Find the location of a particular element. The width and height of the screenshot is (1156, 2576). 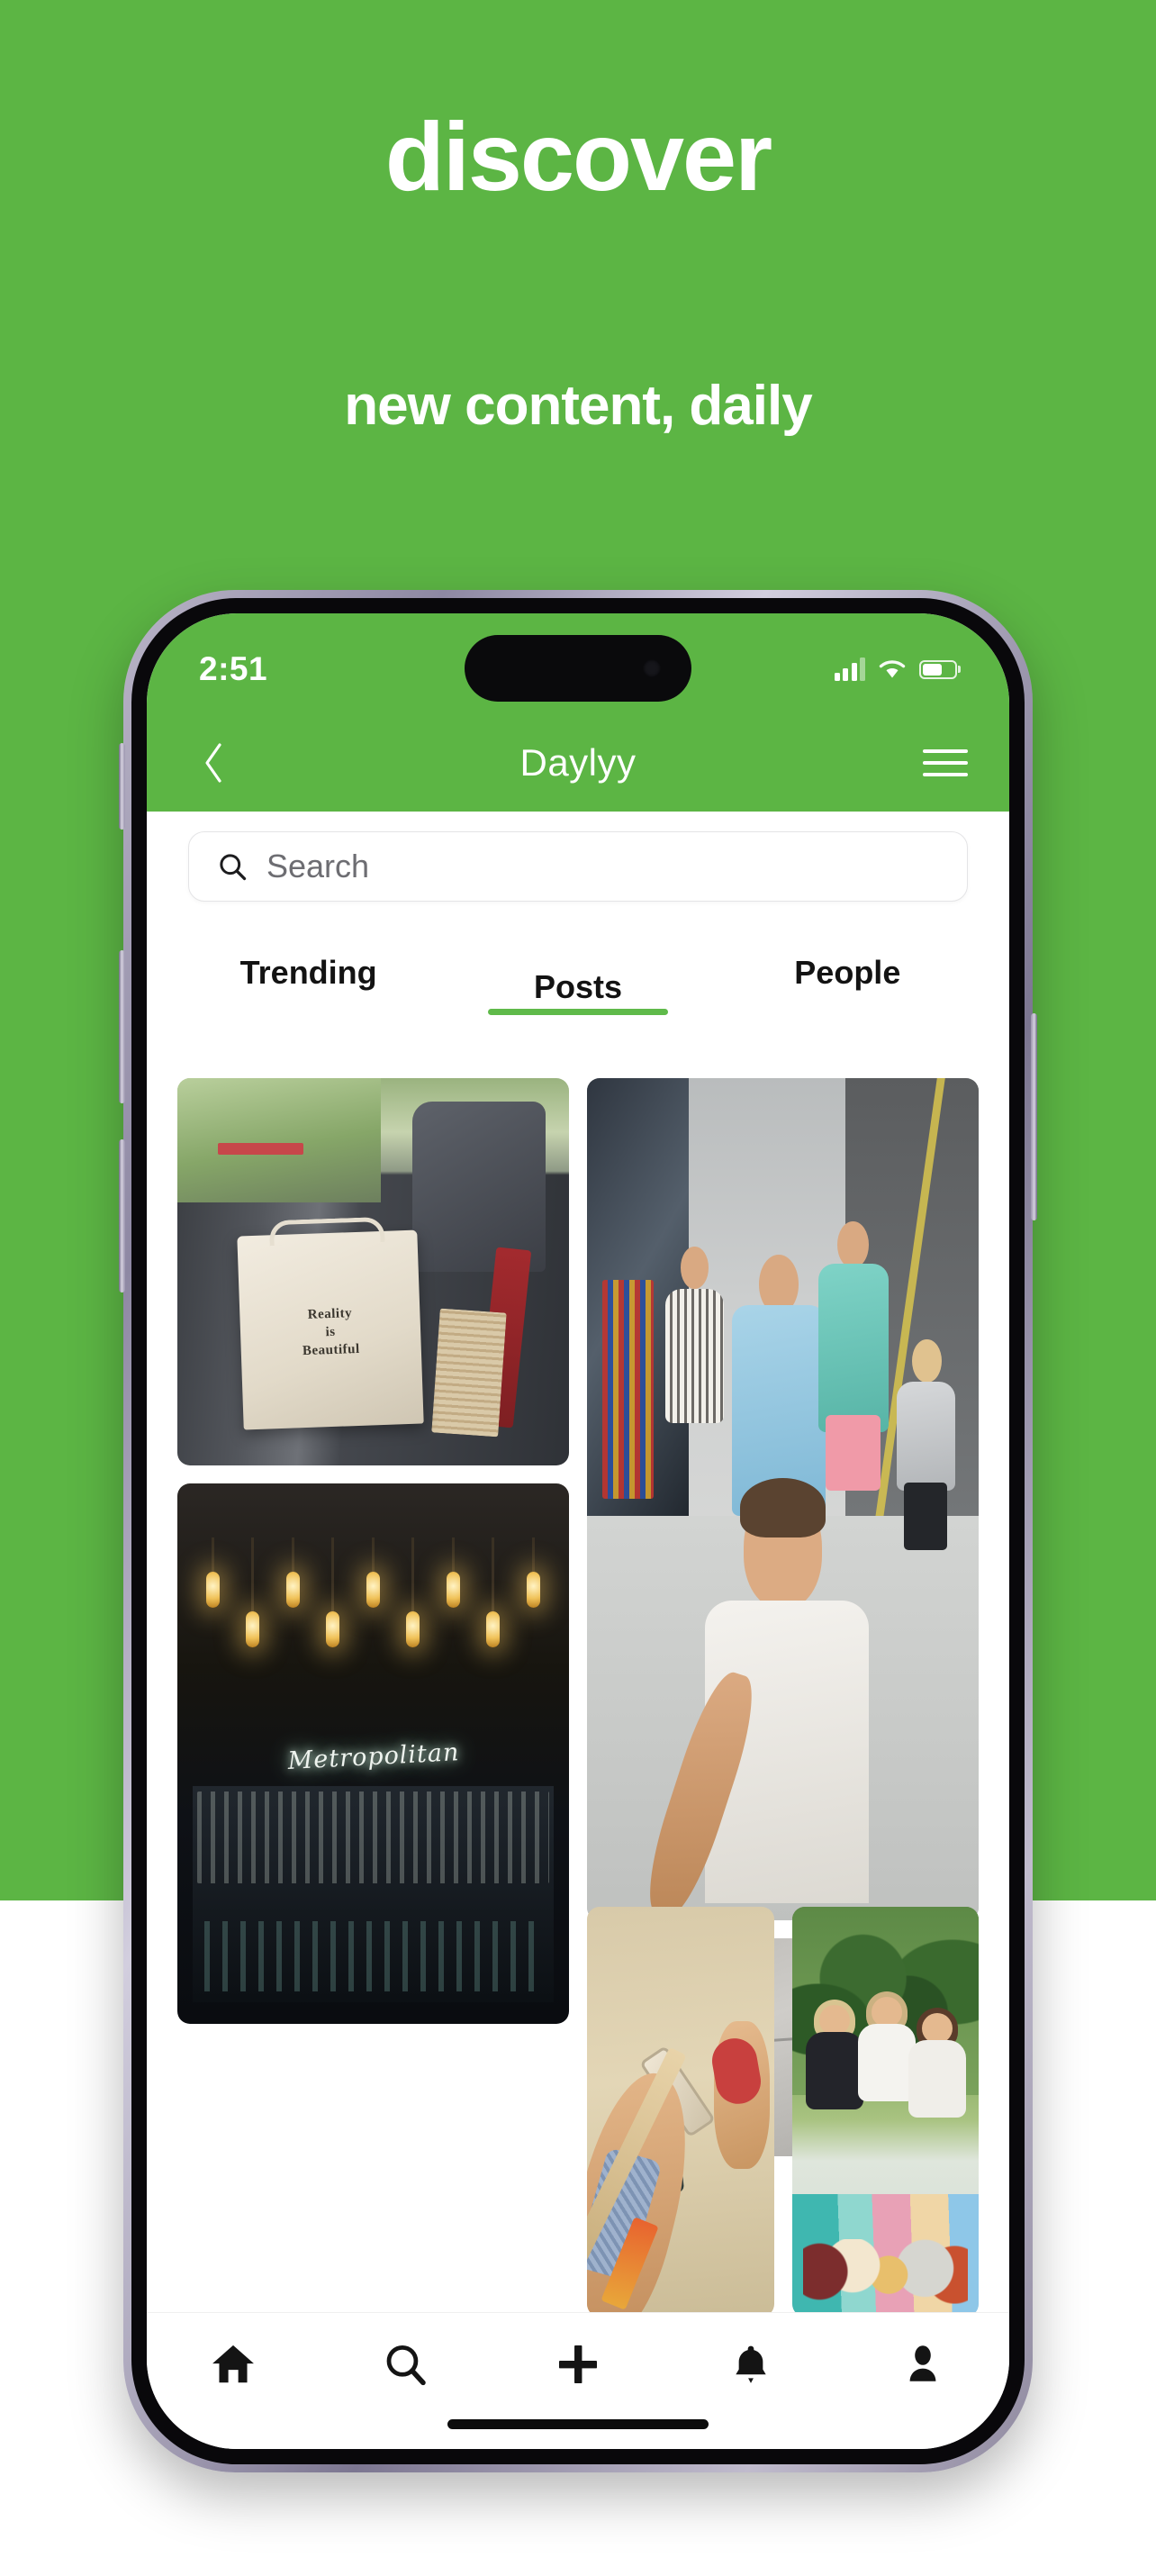

hamburger-menu-icon is located at coordinates (942, 763).